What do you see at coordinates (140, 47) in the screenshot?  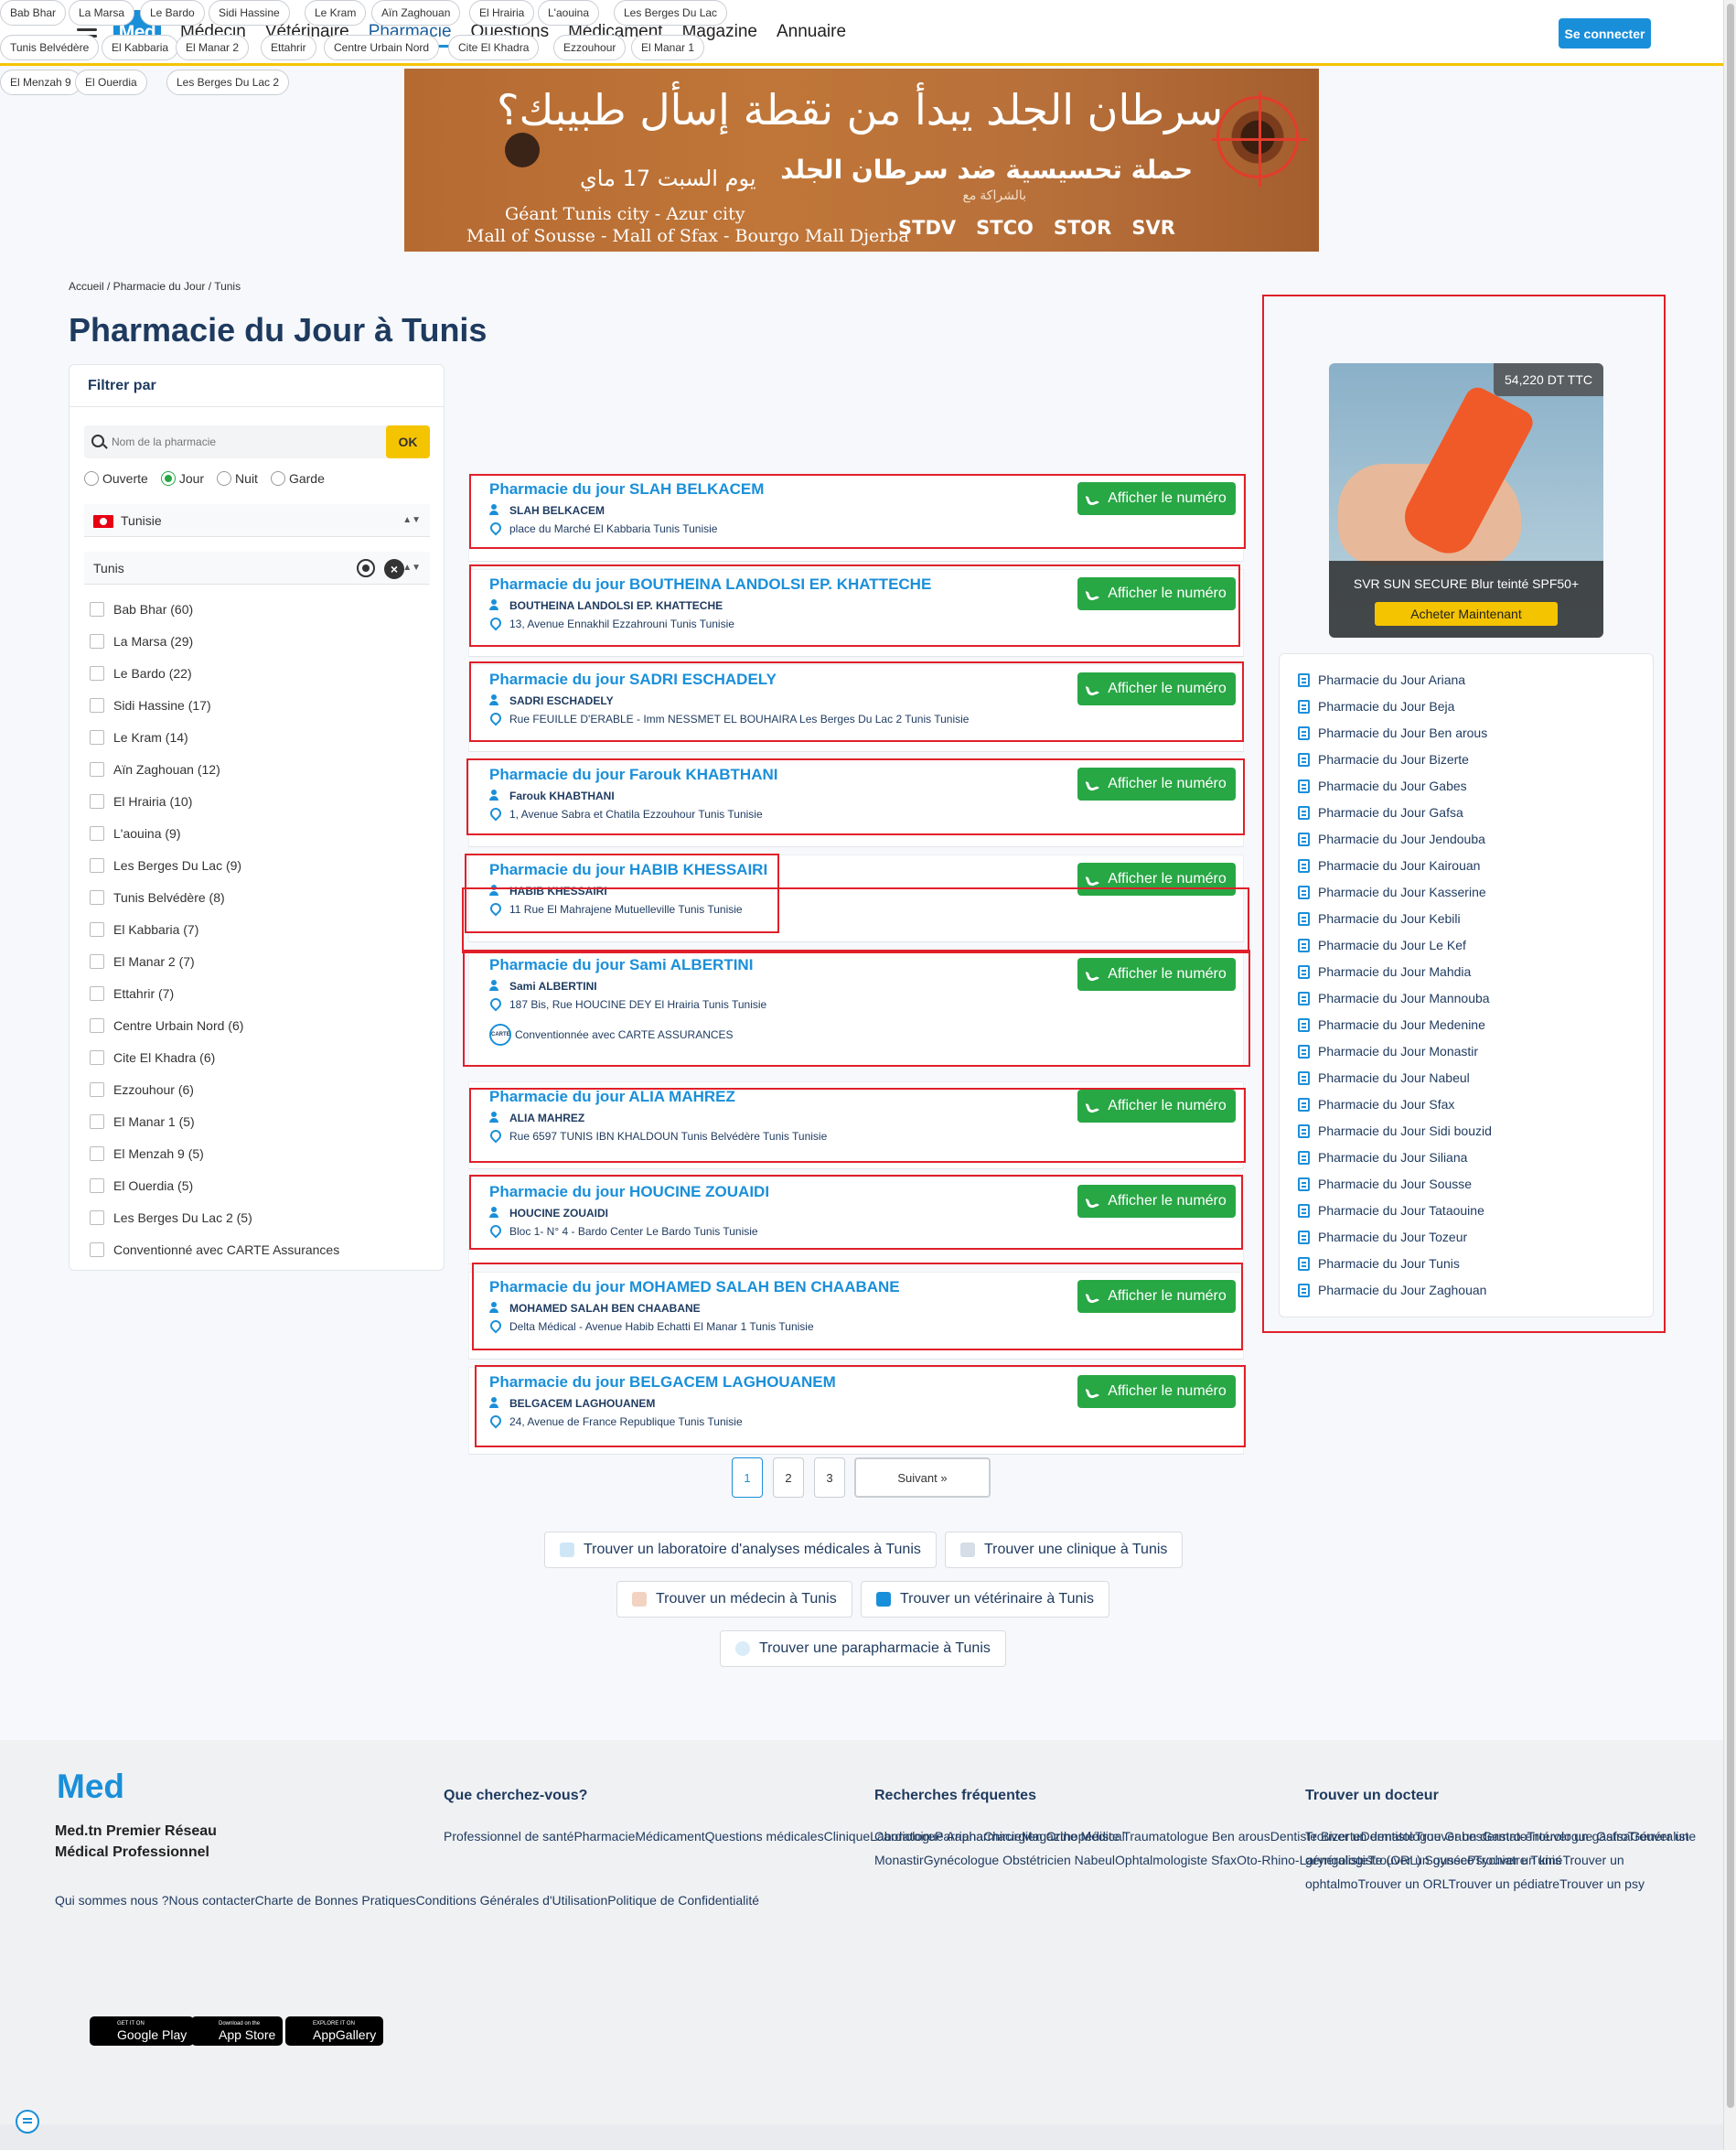 I see `district-chip: El Kabbaria` at bounding box center [140, 47].